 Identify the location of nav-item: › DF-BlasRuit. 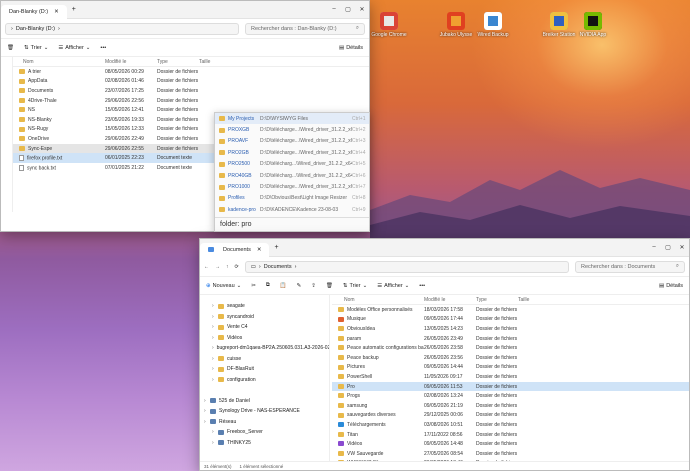
(264, 369).